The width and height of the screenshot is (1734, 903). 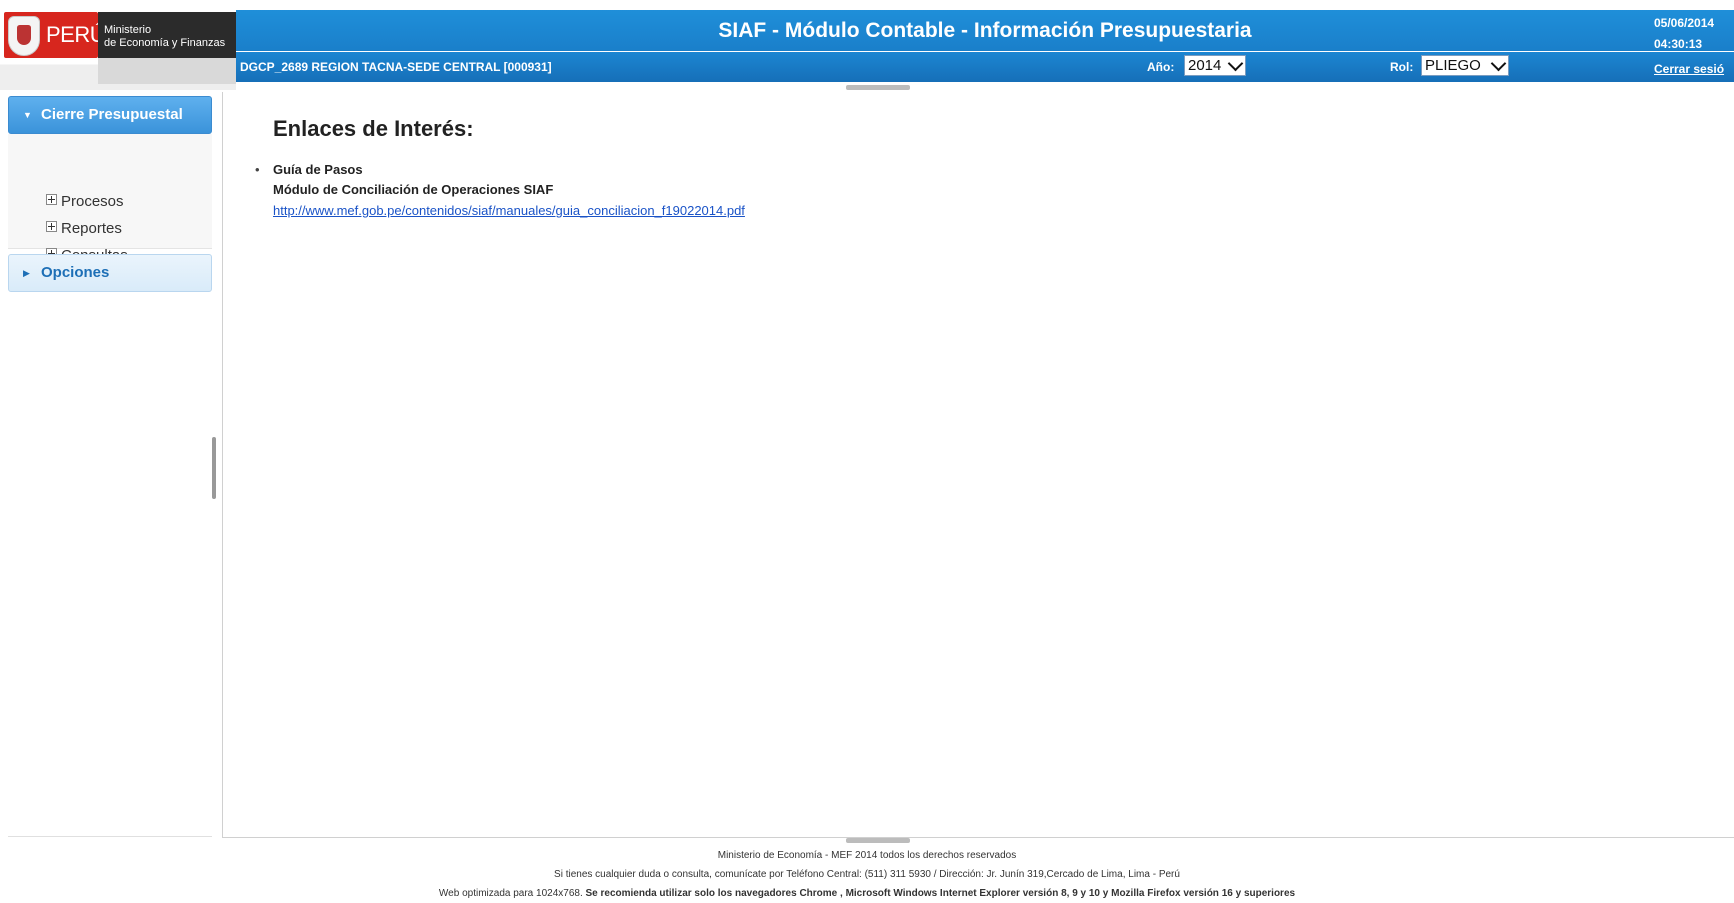 I want to click on accordion-label: Cierre Presupuestal, so click(x=112, y=114).